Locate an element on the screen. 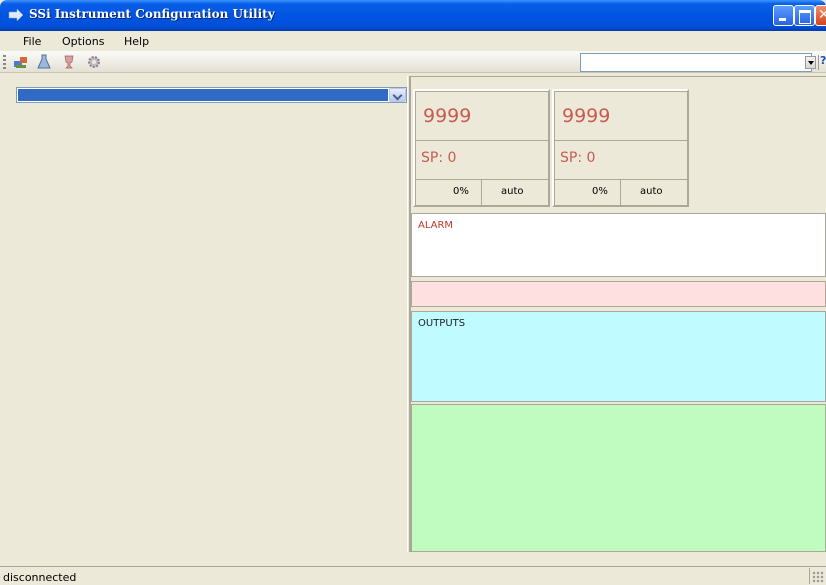  alarm-label: ALARM is located at coordinates (436, 225).